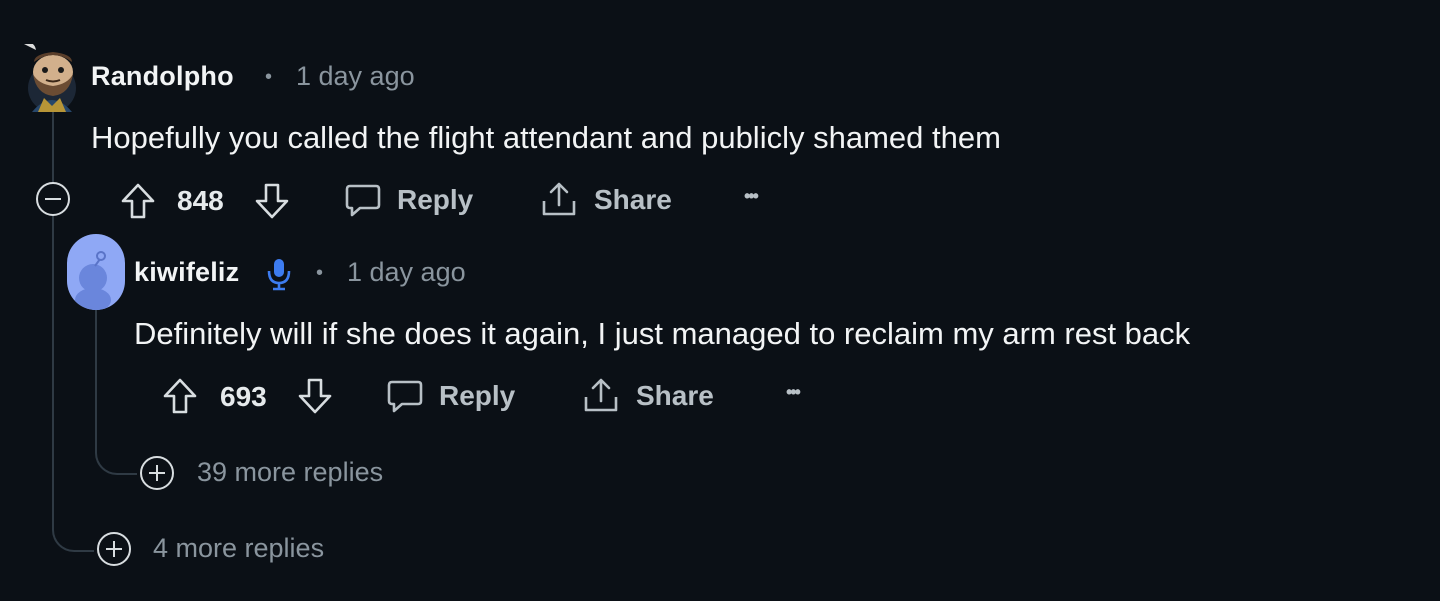  Describe the element at coordinates (53, 149) in the screenshot. I see `thread-line-root` at that location.